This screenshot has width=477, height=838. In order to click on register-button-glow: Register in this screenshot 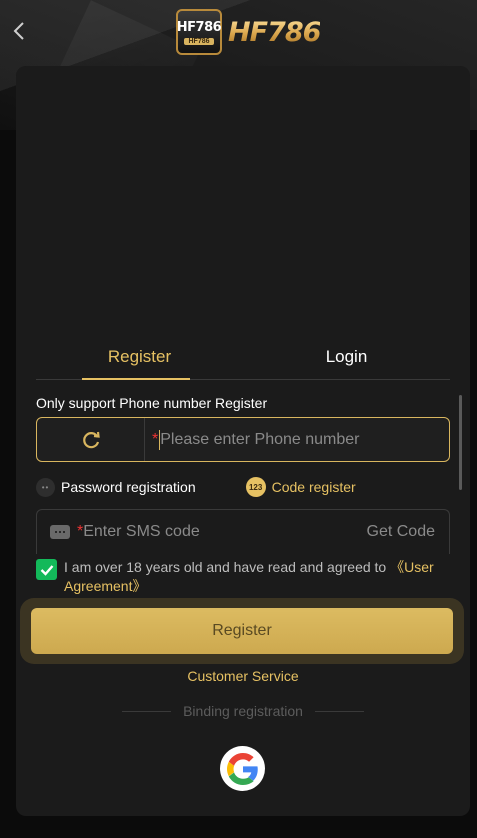, I will do `click(242, 631)`.